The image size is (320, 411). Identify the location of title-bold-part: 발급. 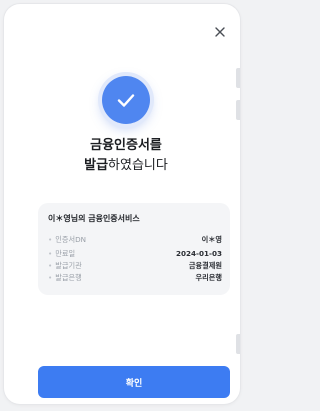
(96, 165).